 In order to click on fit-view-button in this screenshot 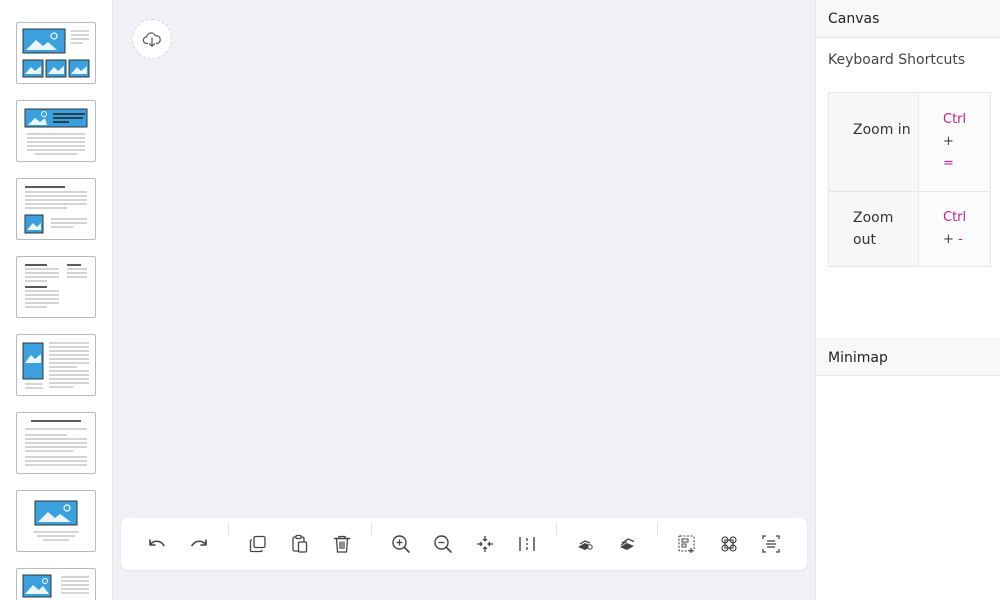, I will do `click(485, 544)`.